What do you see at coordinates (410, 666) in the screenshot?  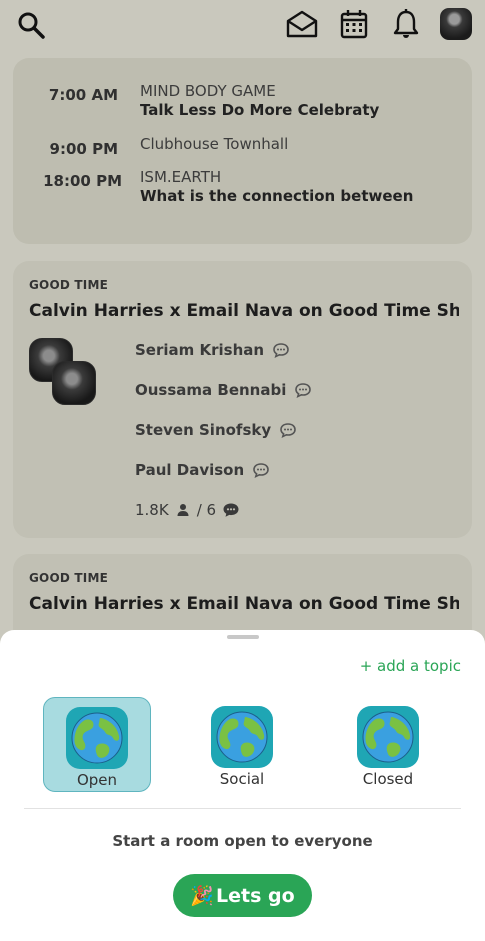 I see `add-topic-link: + add a topic` at bounding box center [410, 666].